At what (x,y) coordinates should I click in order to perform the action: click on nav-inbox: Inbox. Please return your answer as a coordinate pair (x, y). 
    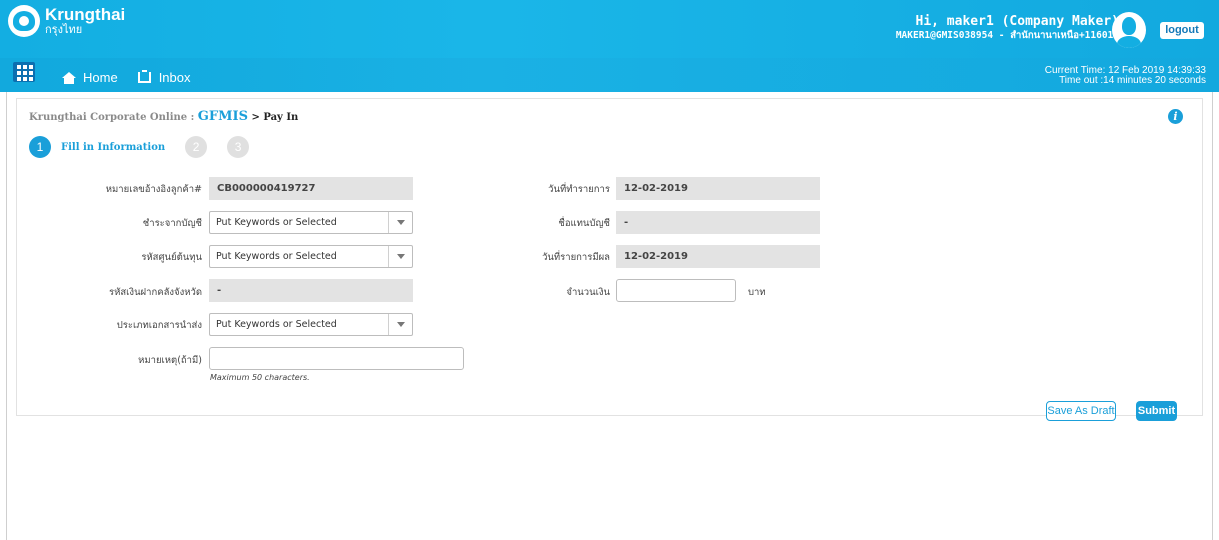
    Looking at the image, I should click on (164, 77).